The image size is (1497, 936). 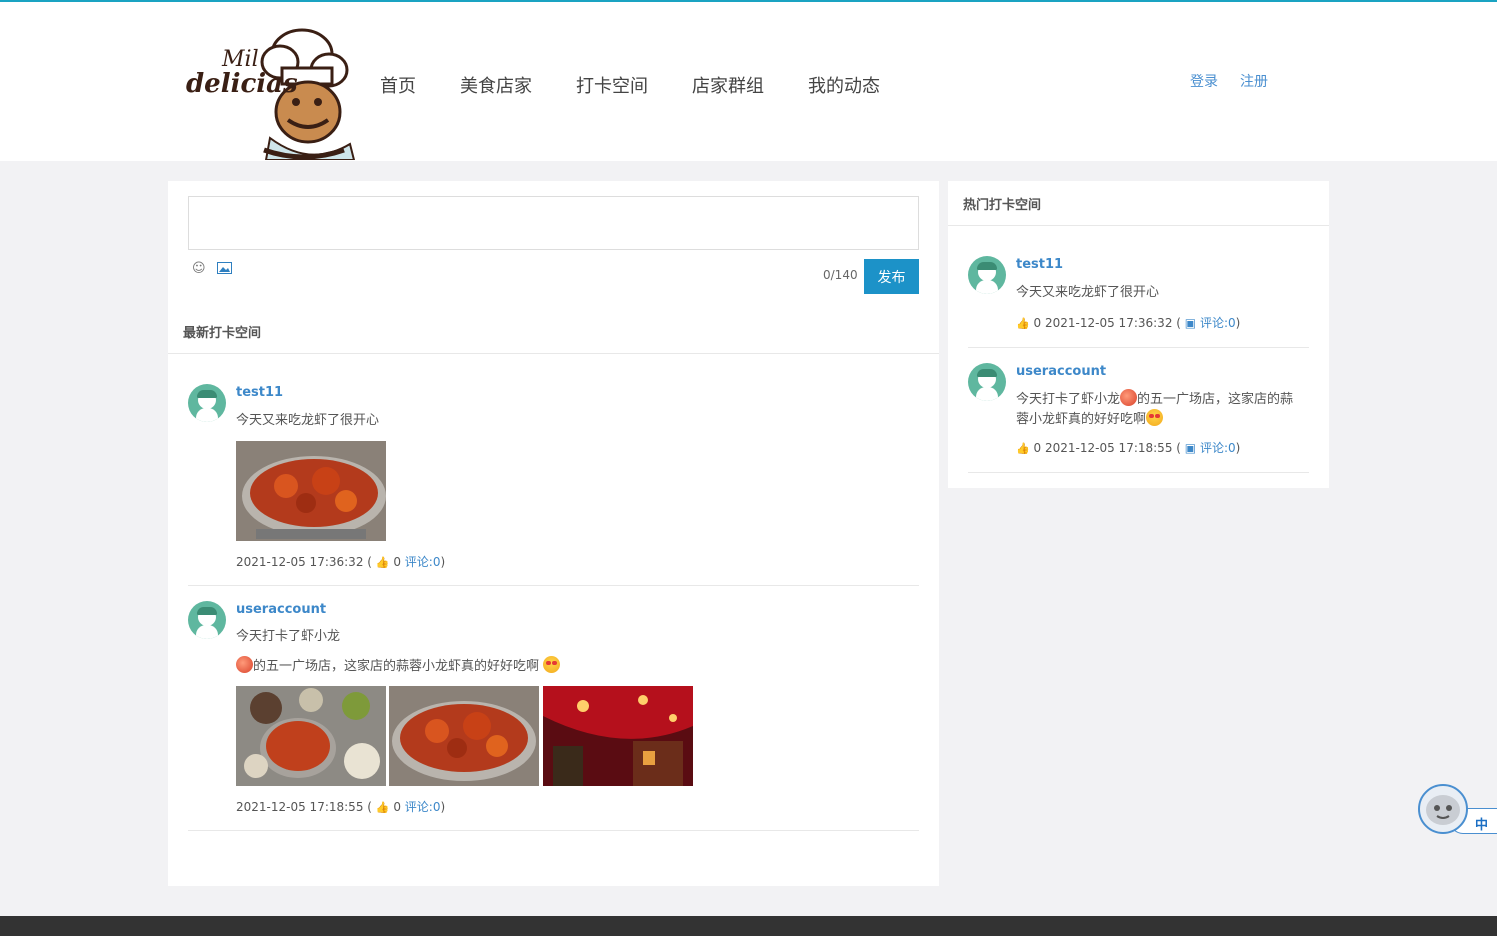 I want to click on hot-post-meta: 👍 0 2021-12-05 17:36:32 ( ▣ 评论:0), so click(x=1128, y=322).